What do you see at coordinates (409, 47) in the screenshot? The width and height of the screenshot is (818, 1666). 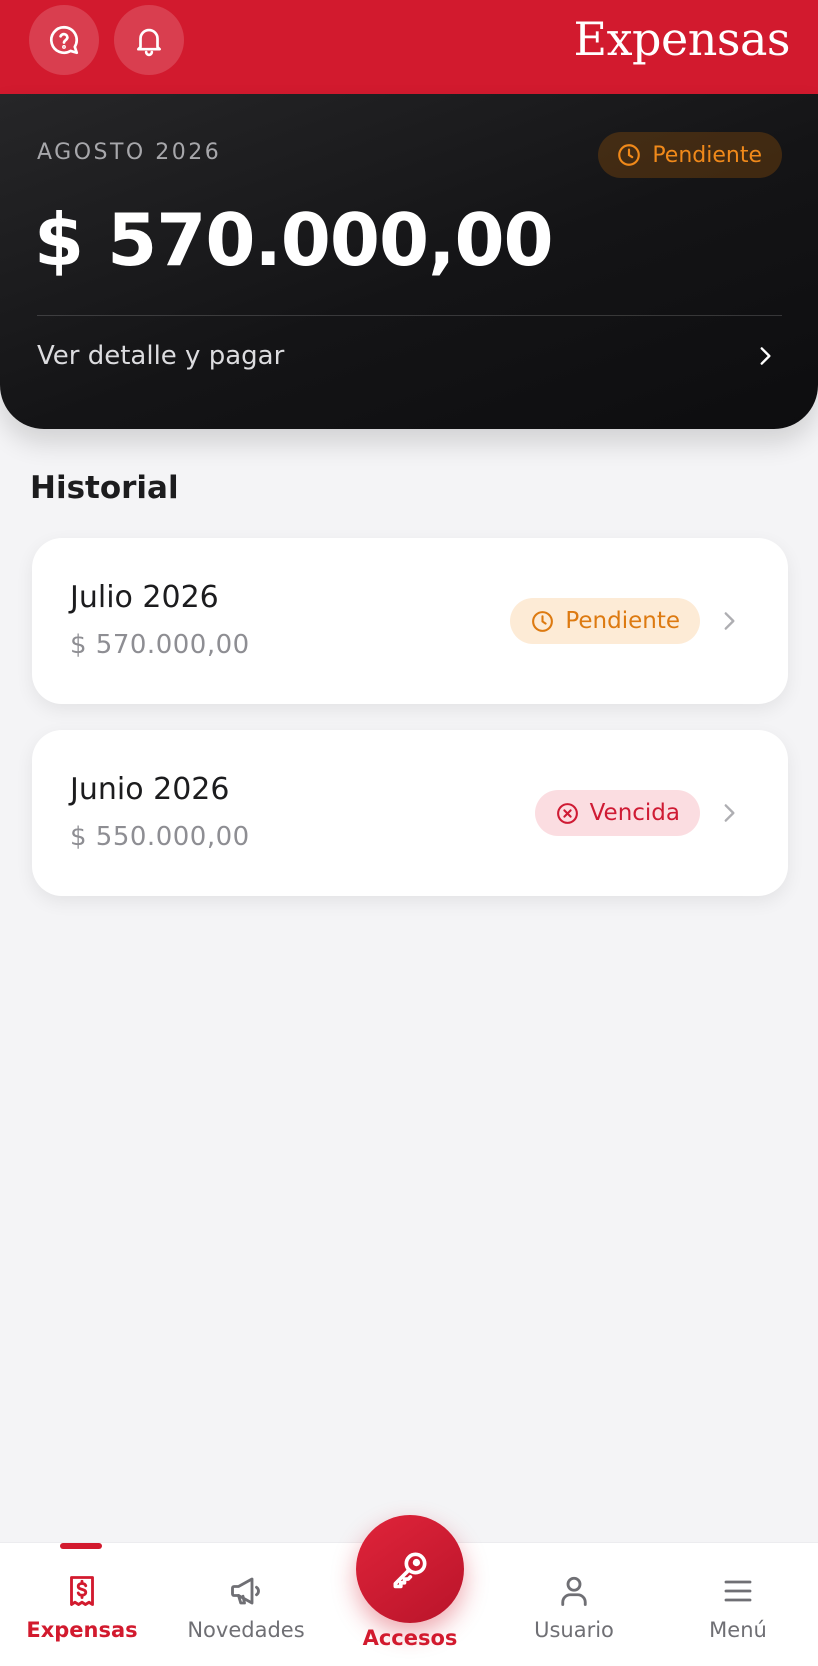 I see `app-header: Expensas` at bounding box center [409, 47].